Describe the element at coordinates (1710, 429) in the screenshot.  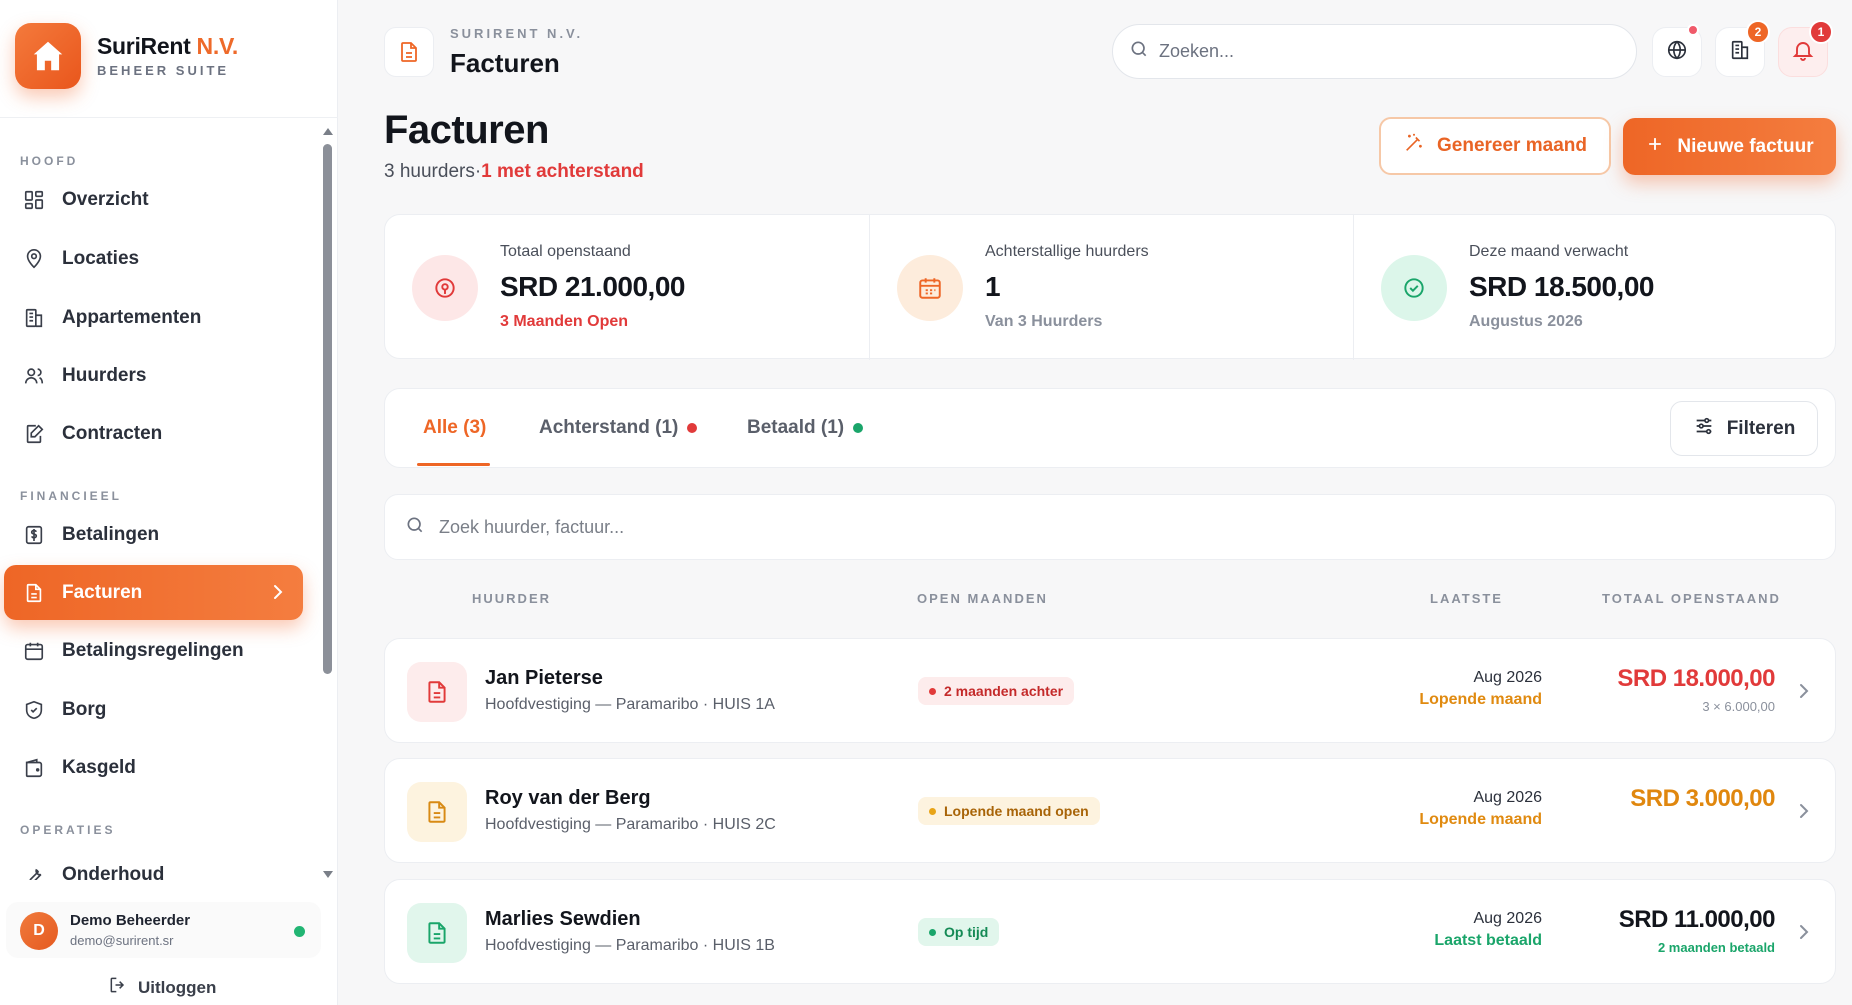
I see `sliders-icon` at that location.